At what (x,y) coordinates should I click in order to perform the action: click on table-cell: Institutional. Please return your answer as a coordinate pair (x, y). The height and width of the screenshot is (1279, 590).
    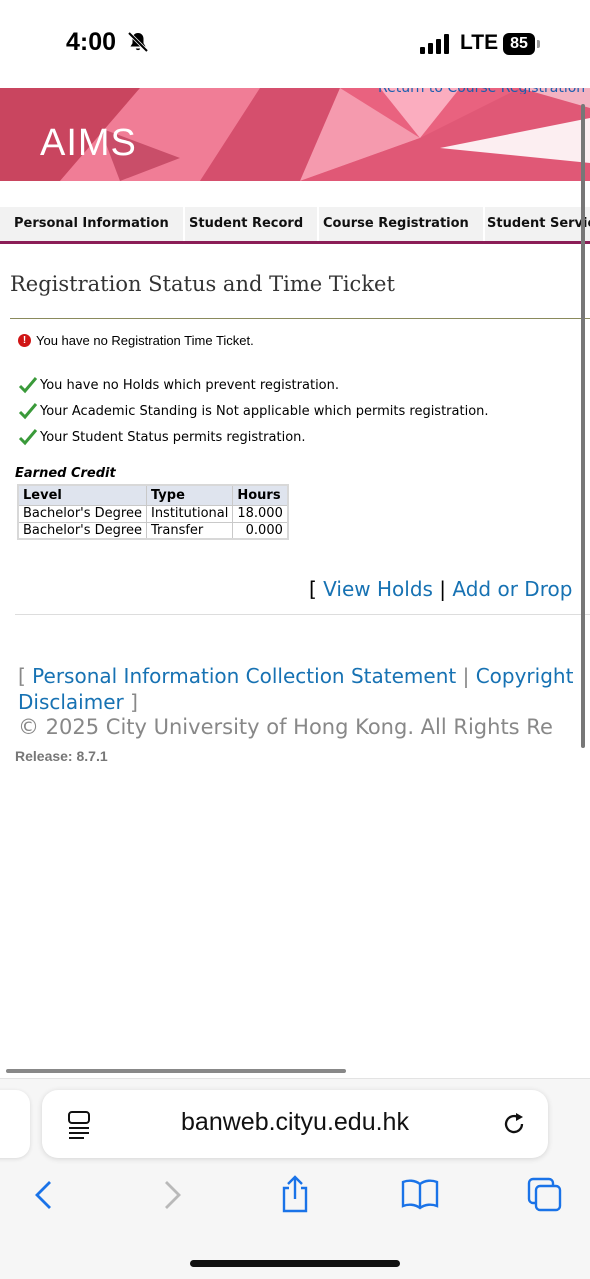
    Looking at the image, I should click on (189, 513).